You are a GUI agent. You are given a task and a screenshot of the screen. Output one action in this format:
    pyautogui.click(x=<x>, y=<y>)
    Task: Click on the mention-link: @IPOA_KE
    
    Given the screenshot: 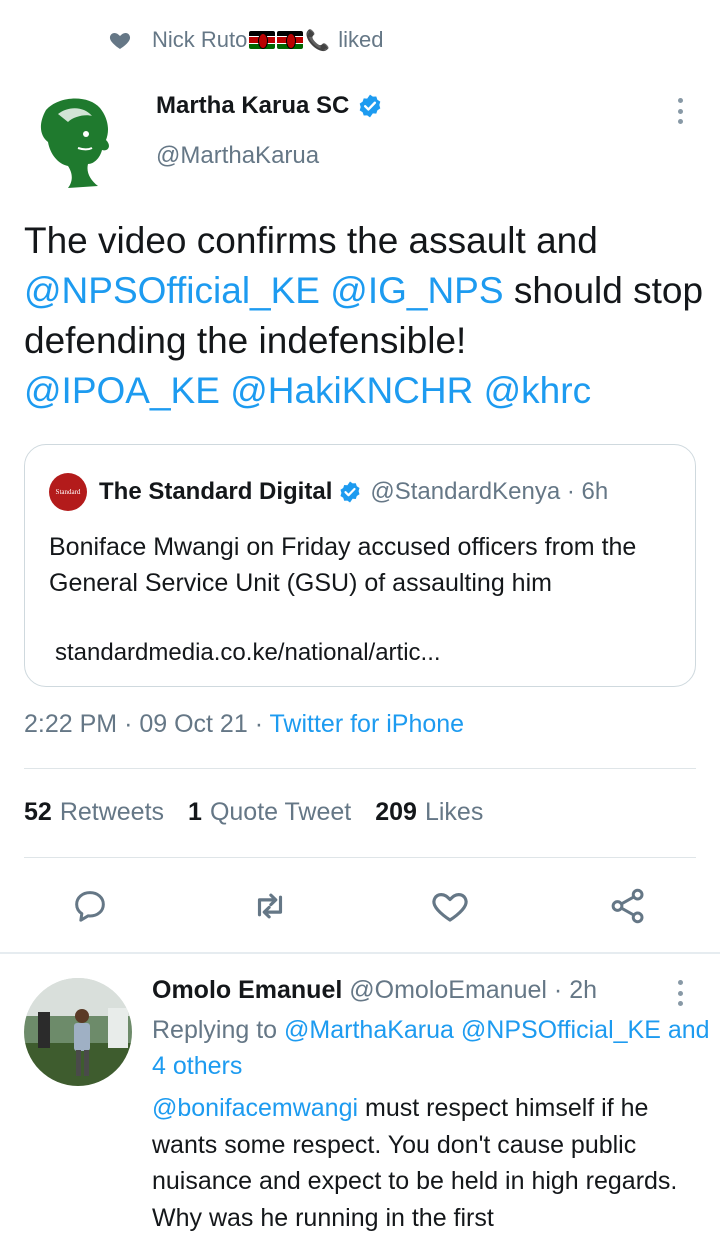 What is the action you would take?
    pyautogui.click(x=122, y=390)
    